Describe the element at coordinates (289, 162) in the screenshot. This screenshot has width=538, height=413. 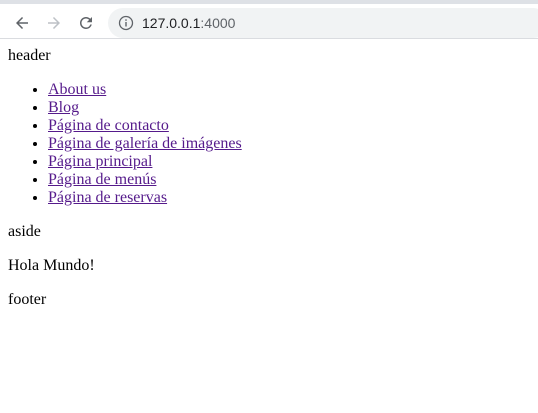
I see `list-item: Página principal` at that location.